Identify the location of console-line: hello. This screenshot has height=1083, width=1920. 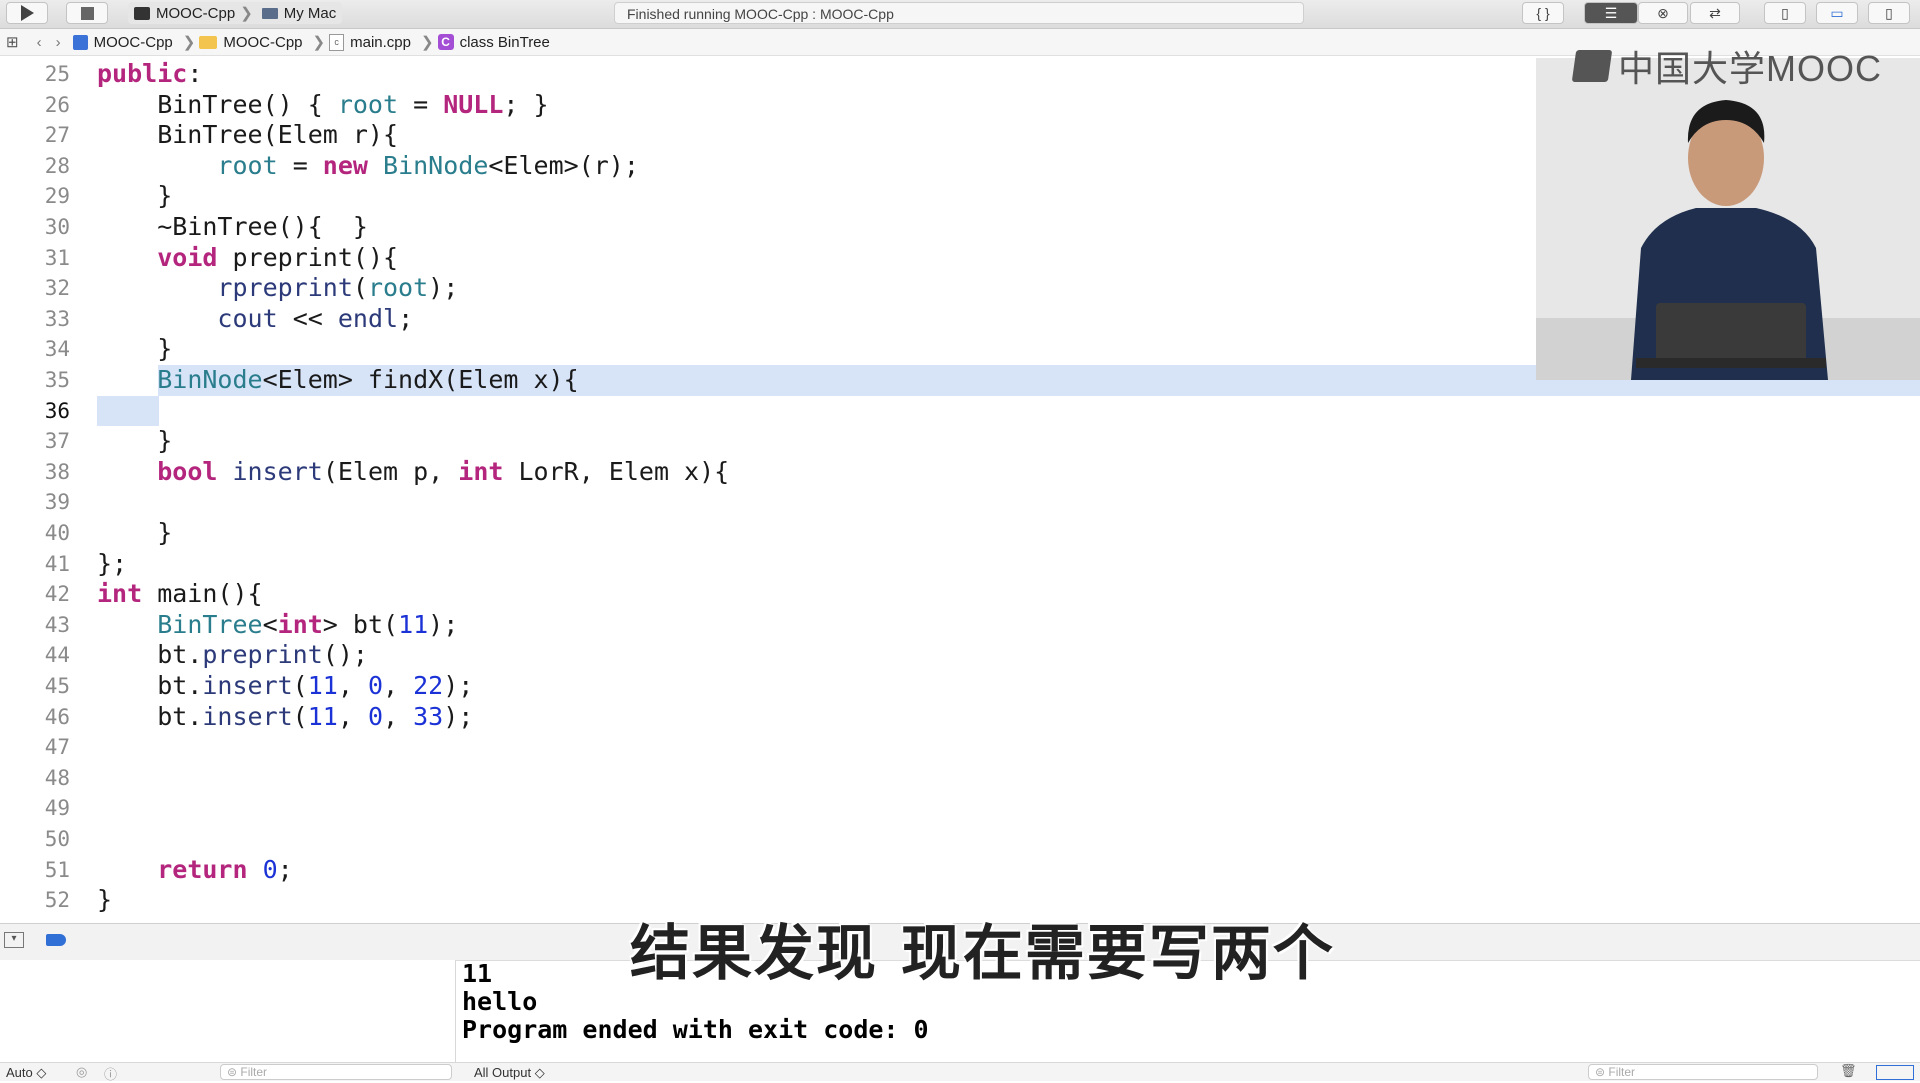
(500, 1001).